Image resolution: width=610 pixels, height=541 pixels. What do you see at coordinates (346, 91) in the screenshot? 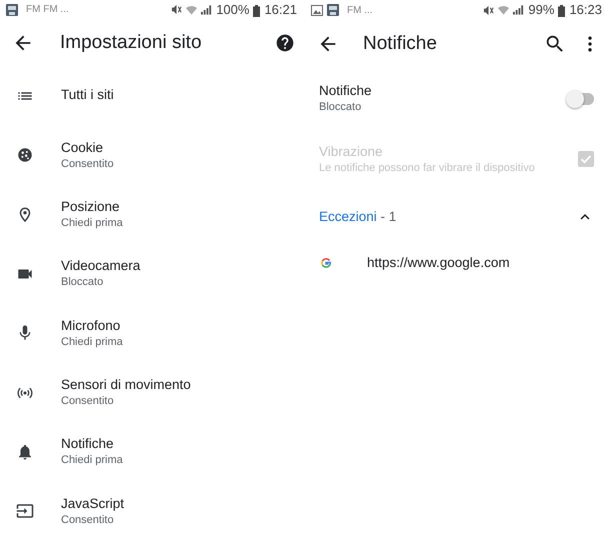
I see `preference-title: Notifiche` at bounding box center [346, 91].